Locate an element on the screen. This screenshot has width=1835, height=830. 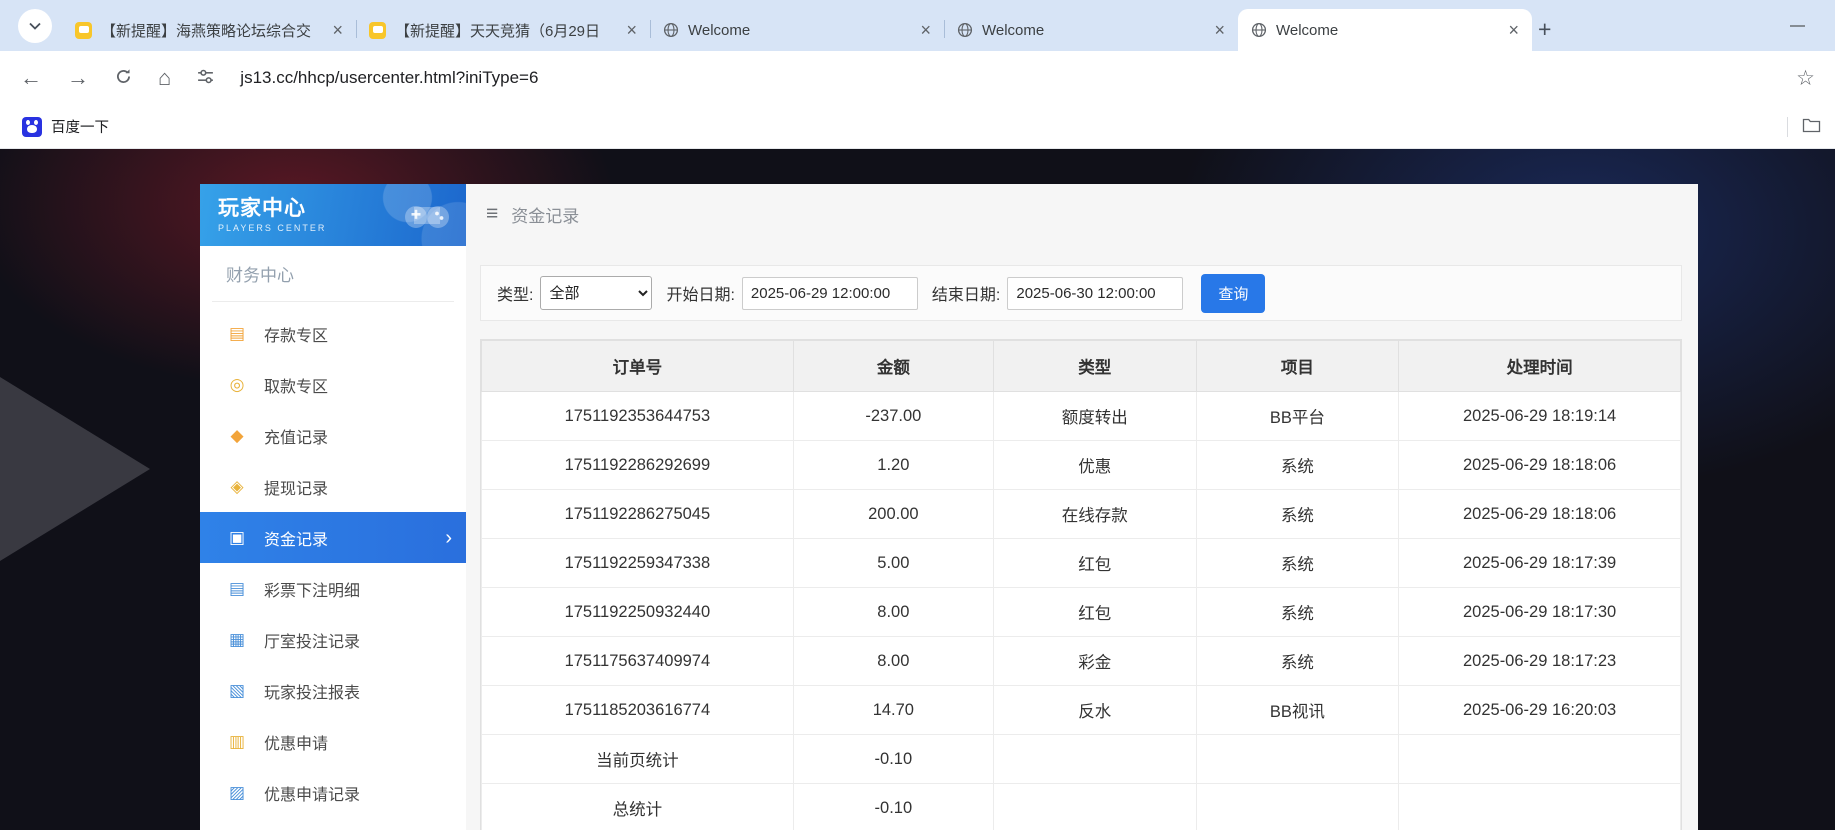
site-info-button is located at coordinates (205, 78).